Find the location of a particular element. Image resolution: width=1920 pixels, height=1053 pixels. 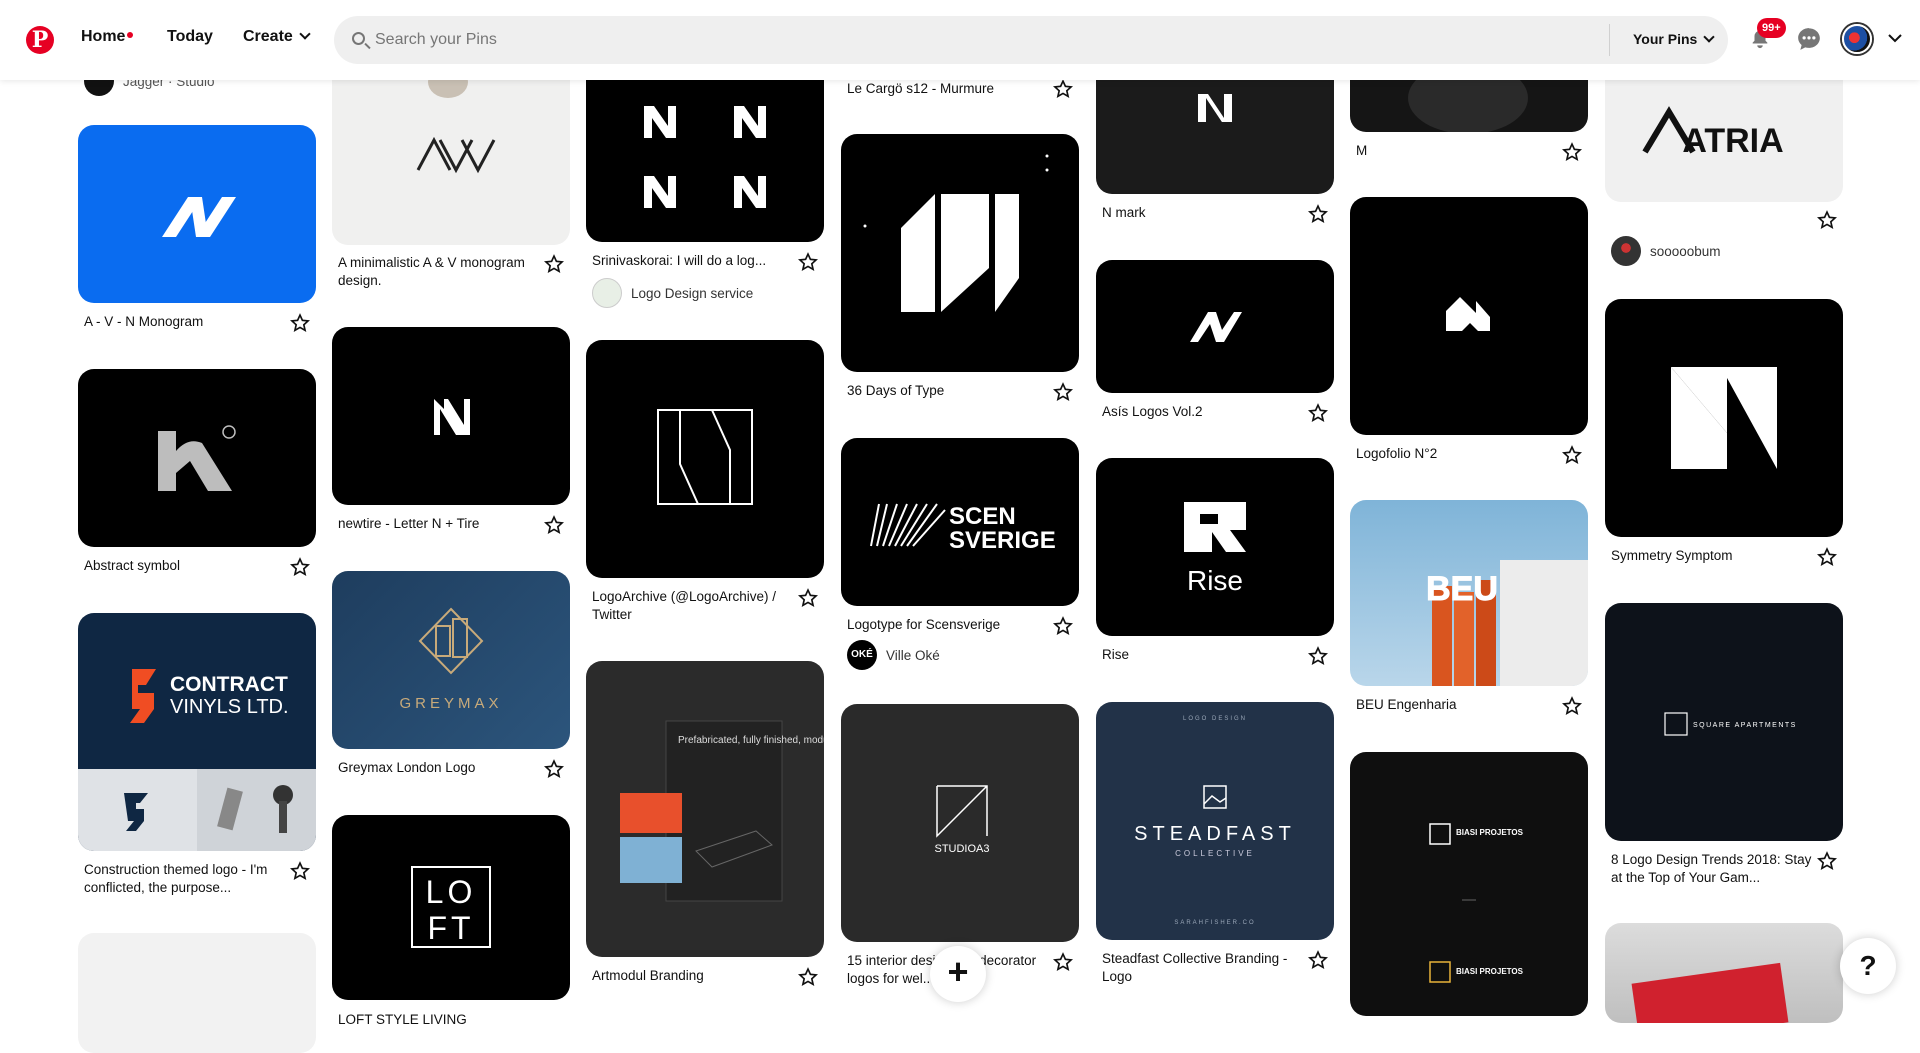

pin-title: newtire - Letter N + Tire is located at coordinates (409, 523).